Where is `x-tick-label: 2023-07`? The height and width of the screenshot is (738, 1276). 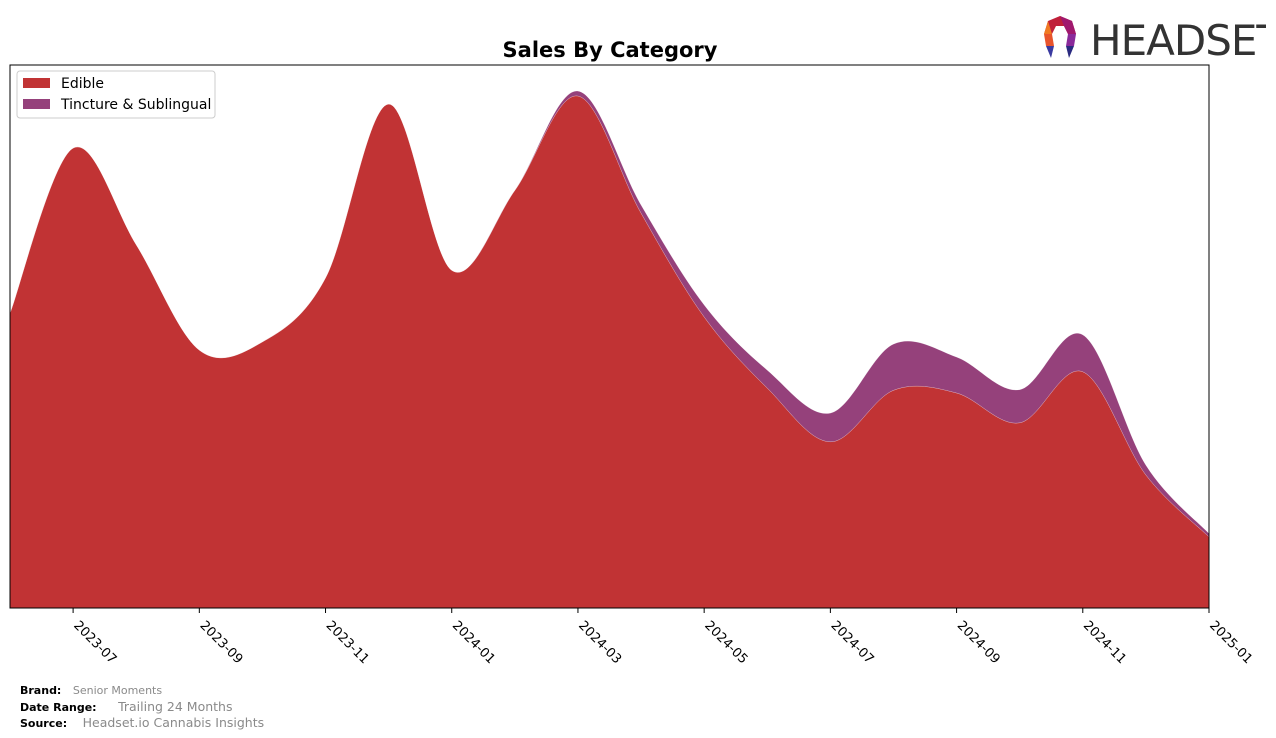
x-tick-label: 2023-07 is located at coordinates (94, 642).